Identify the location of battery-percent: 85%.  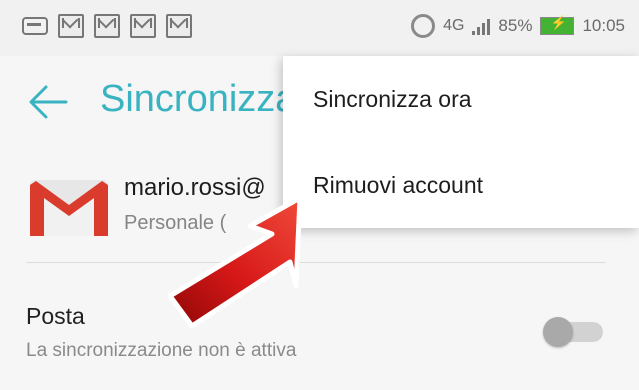
(515, 25).